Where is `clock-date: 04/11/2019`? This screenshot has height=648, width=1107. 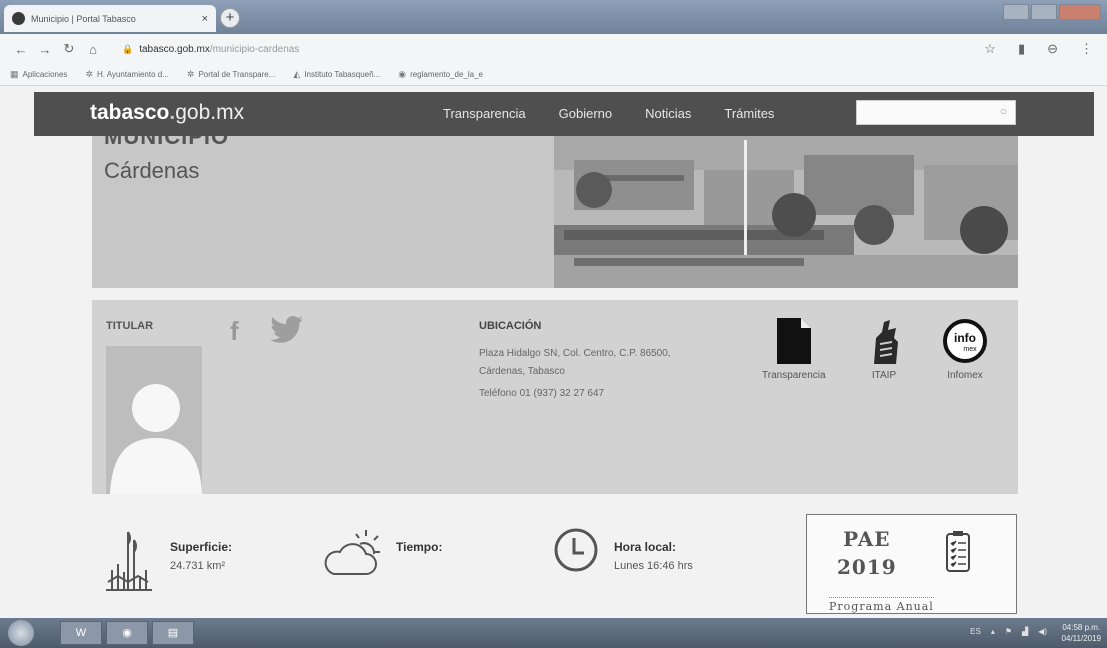 clock-date: 04/11/2019 is located at coordinates (1081, 638).